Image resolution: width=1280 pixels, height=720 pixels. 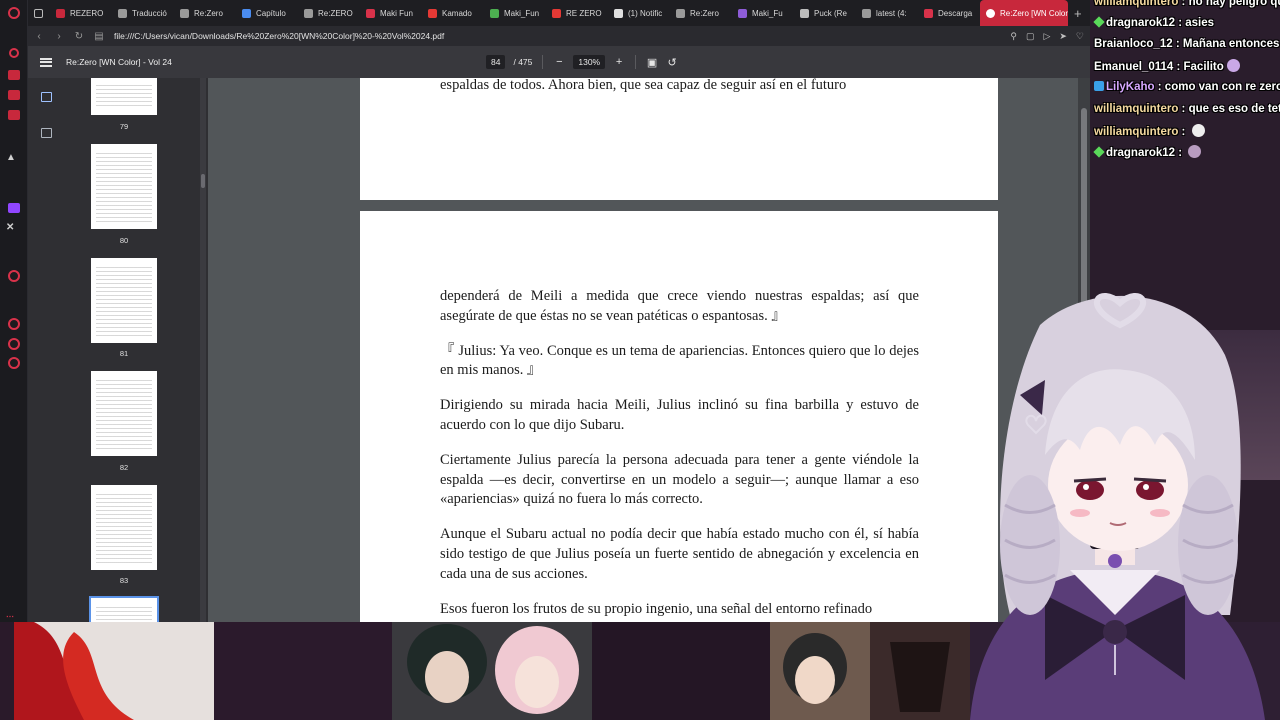 I want to click on forward-icon: ›, so click(x=59, y=36).